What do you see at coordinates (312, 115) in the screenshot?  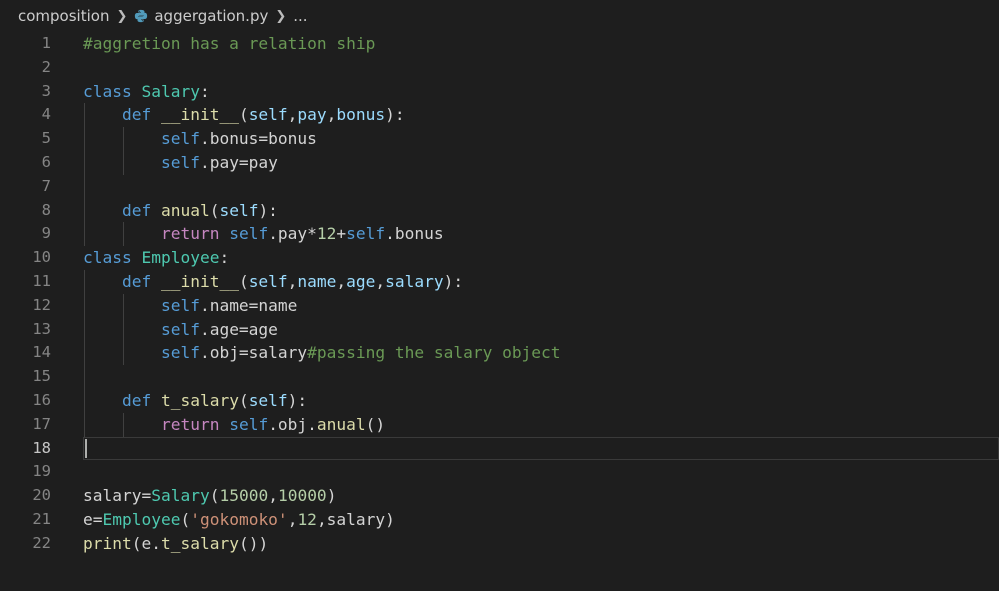 I see `code-token: pay` at bounding box center [312, 115].